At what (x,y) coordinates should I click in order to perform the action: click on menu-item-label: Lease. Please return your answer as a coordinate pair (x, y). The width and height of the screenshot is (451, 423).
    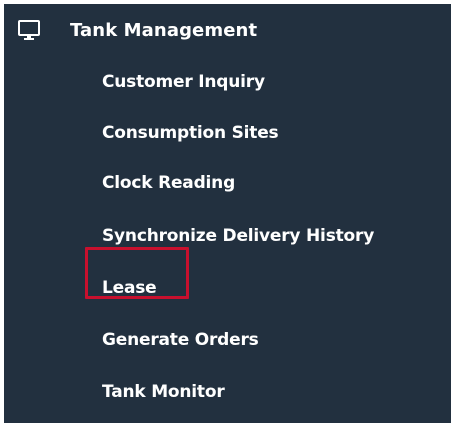
    Looking at the image, I should click on (129, 288).